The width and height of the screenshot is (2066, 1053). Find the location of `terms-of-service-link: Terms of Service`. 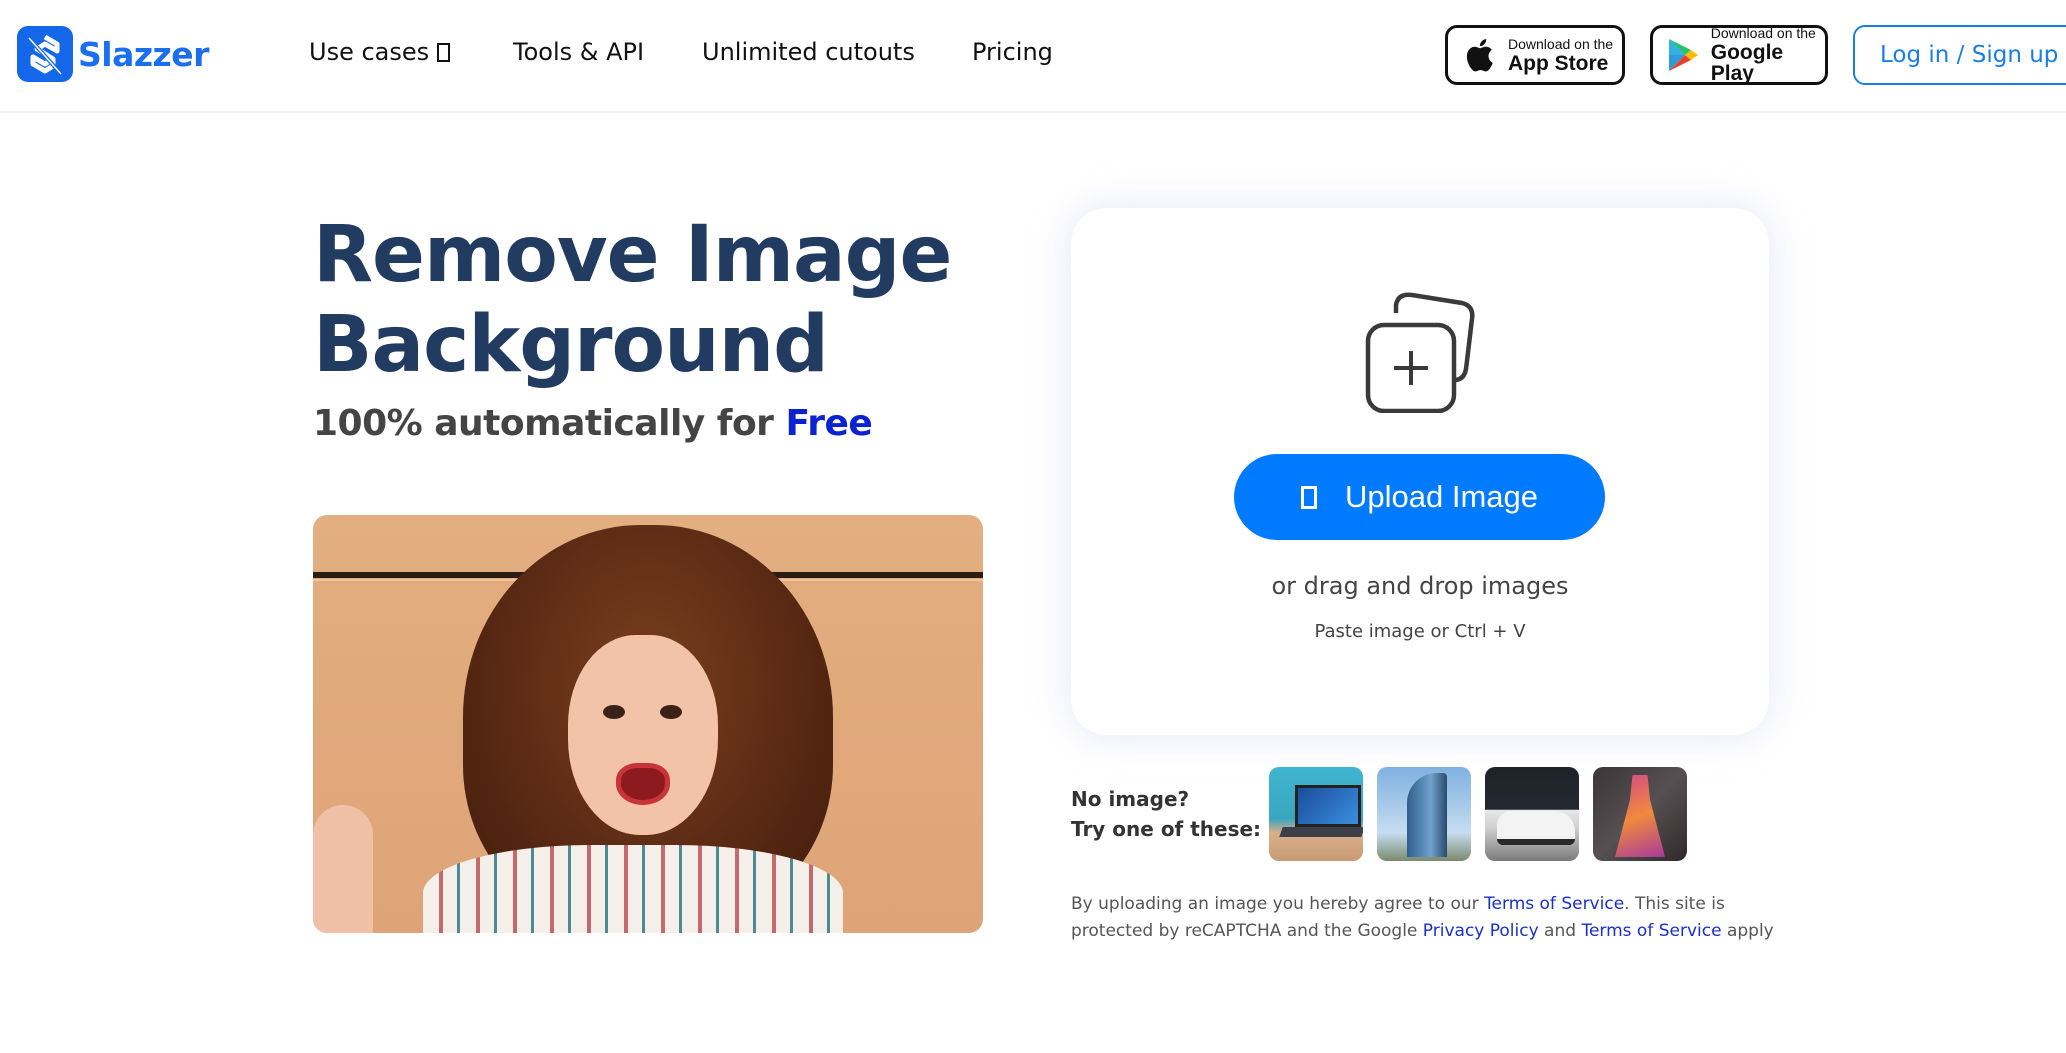

terms-of-service-link: Terms of Service is located at coordinates (1554, 904).